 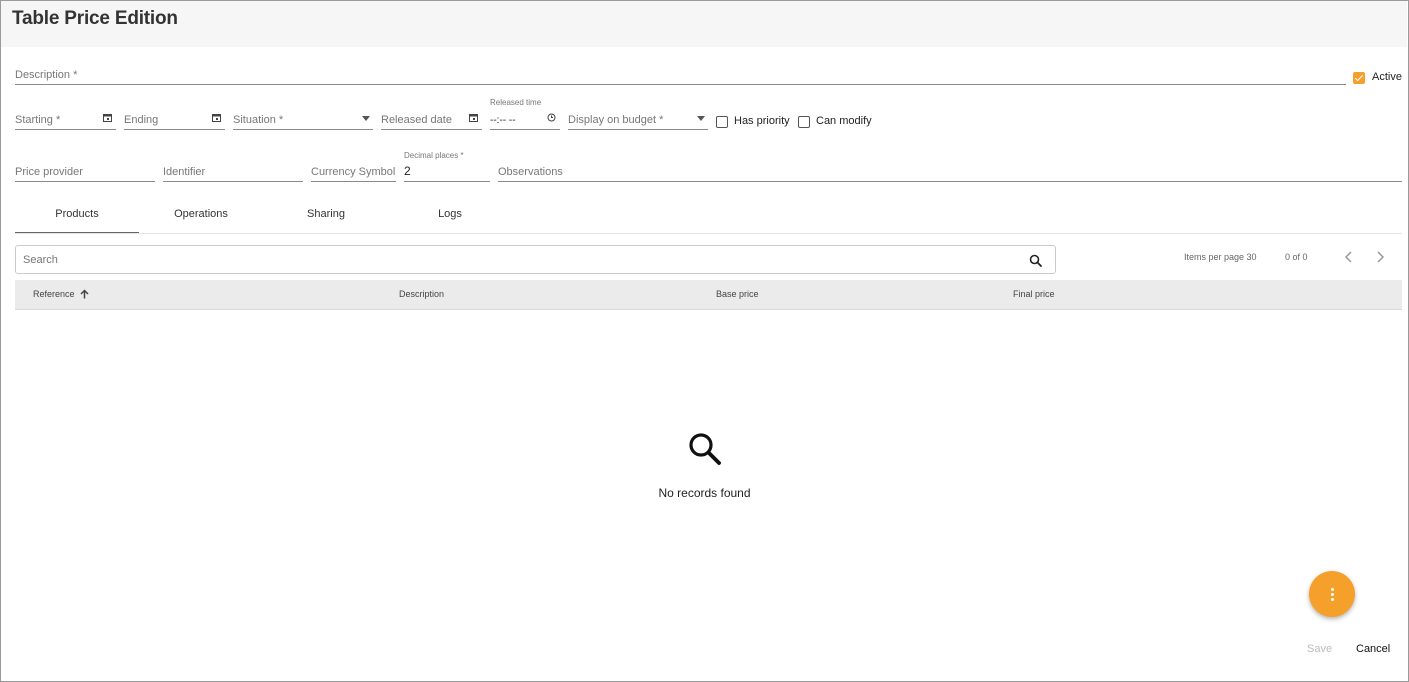 I want to click on currency-symbol-field: Currency Symbol, so click(x=353, y=171).